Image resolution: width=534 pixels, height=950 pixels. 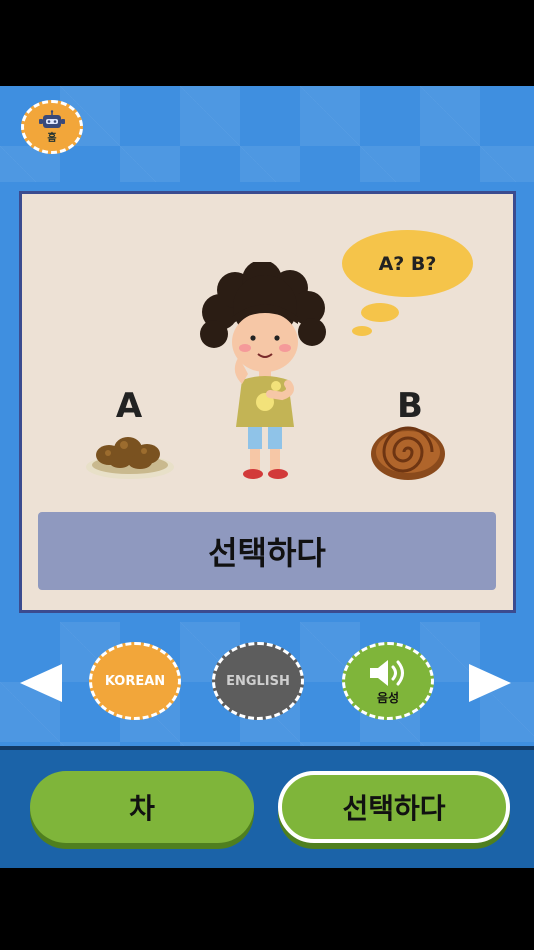 What do you see at coordinates (407, 263) in the screenshot?
I see `thought-bubble: A? B?` at bounding box center [407, 263].